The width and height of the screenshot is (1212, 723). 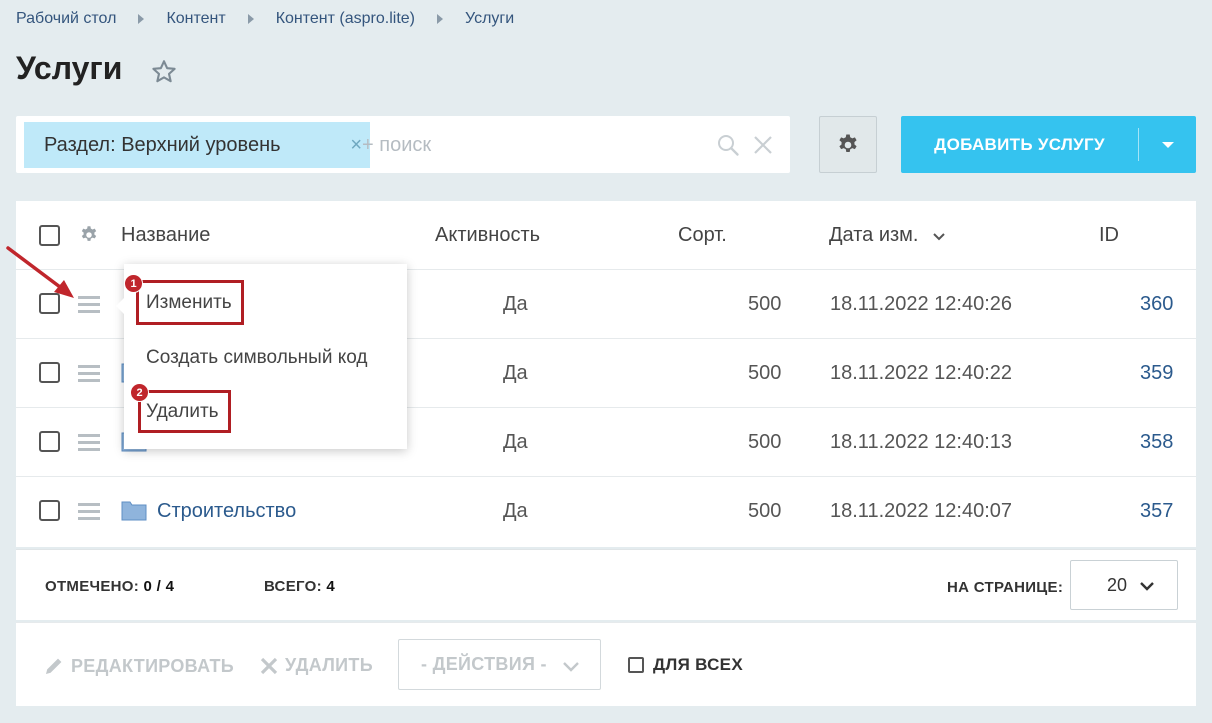 I want to click on edit-label: РЕДАКТИРОВАТЬ, so click(x=153, y=665).